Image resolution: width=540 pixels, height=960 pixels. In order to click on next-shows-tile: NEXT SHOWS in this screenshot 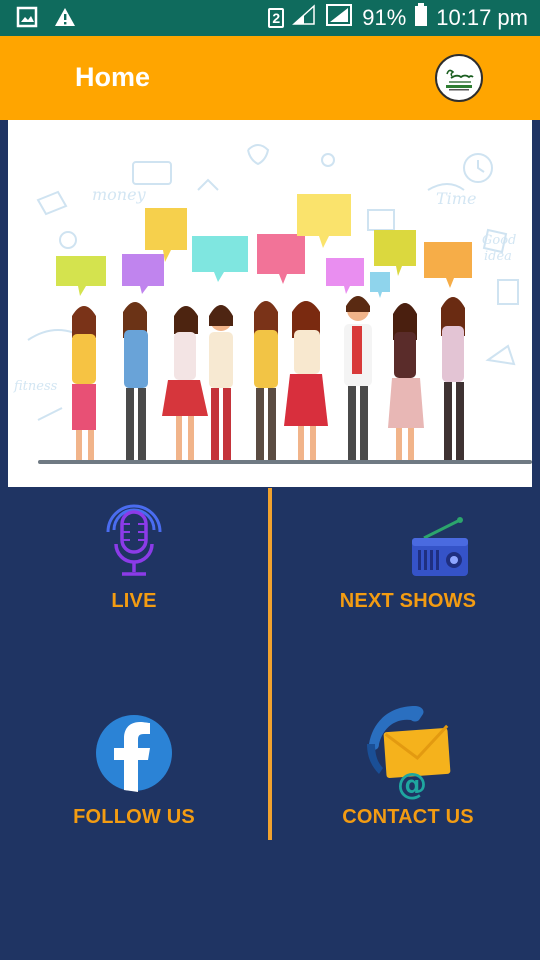, I will do `click(408, 581)`.